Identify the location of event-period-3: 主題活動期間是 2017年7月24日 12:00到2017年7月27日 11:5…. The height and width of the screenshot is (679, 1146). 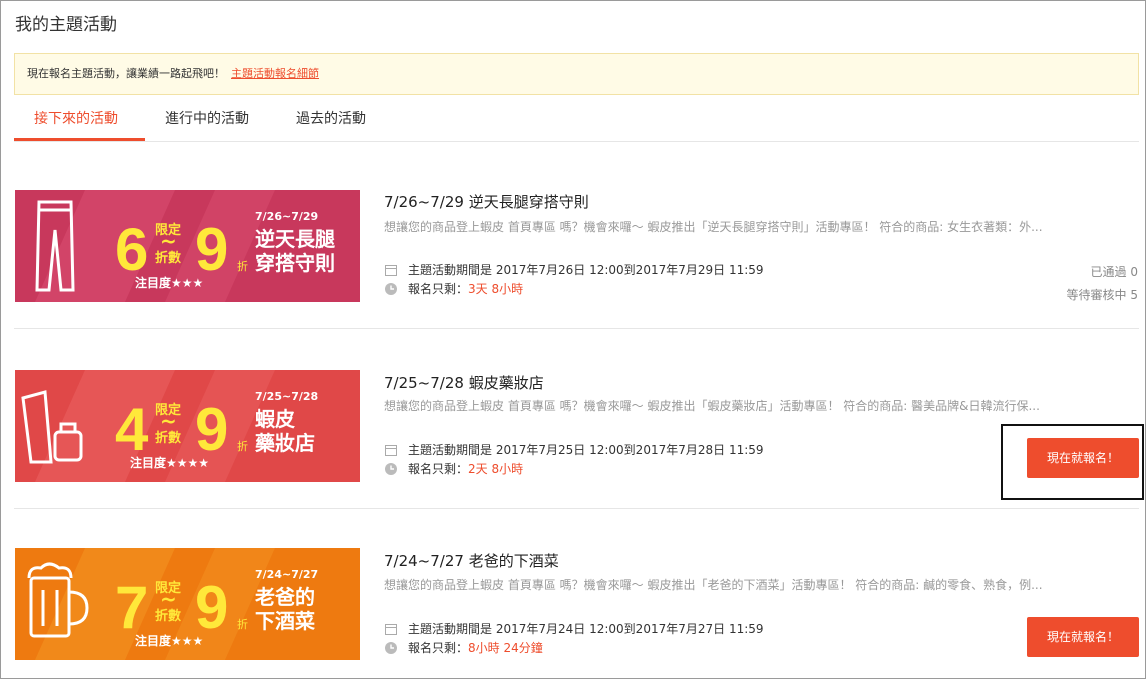
(574, 628).